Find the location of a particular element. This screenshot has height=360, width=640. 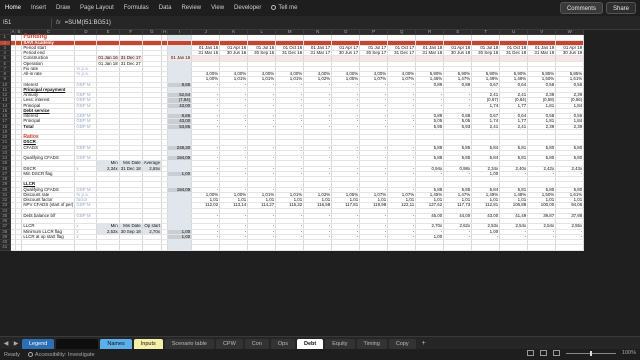

status-bar: Ready Accessibility: Investigate 100% is located at coordinates (320, 354).